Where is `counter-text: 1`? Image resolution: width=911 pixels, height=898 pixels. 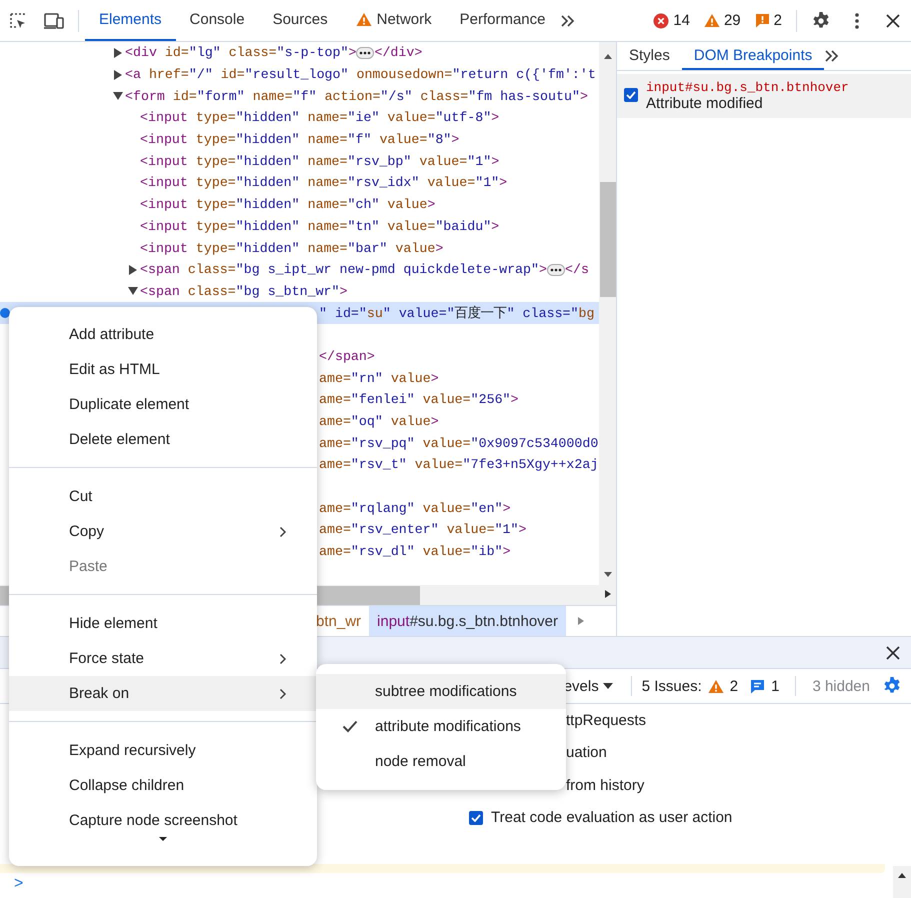 counter-text: 1 is located at coordinates (775, 686).